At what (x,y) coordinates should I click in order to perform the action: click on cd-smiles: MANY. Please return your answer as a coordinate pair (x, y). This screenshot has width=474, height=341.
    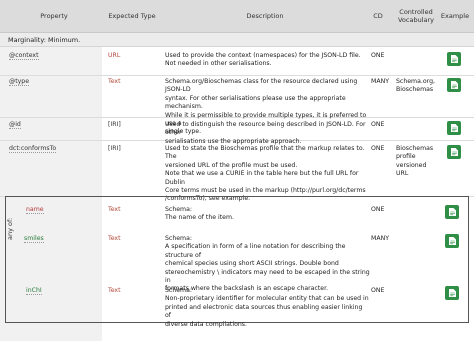
    Looking at the image, I should click on (380, 238).